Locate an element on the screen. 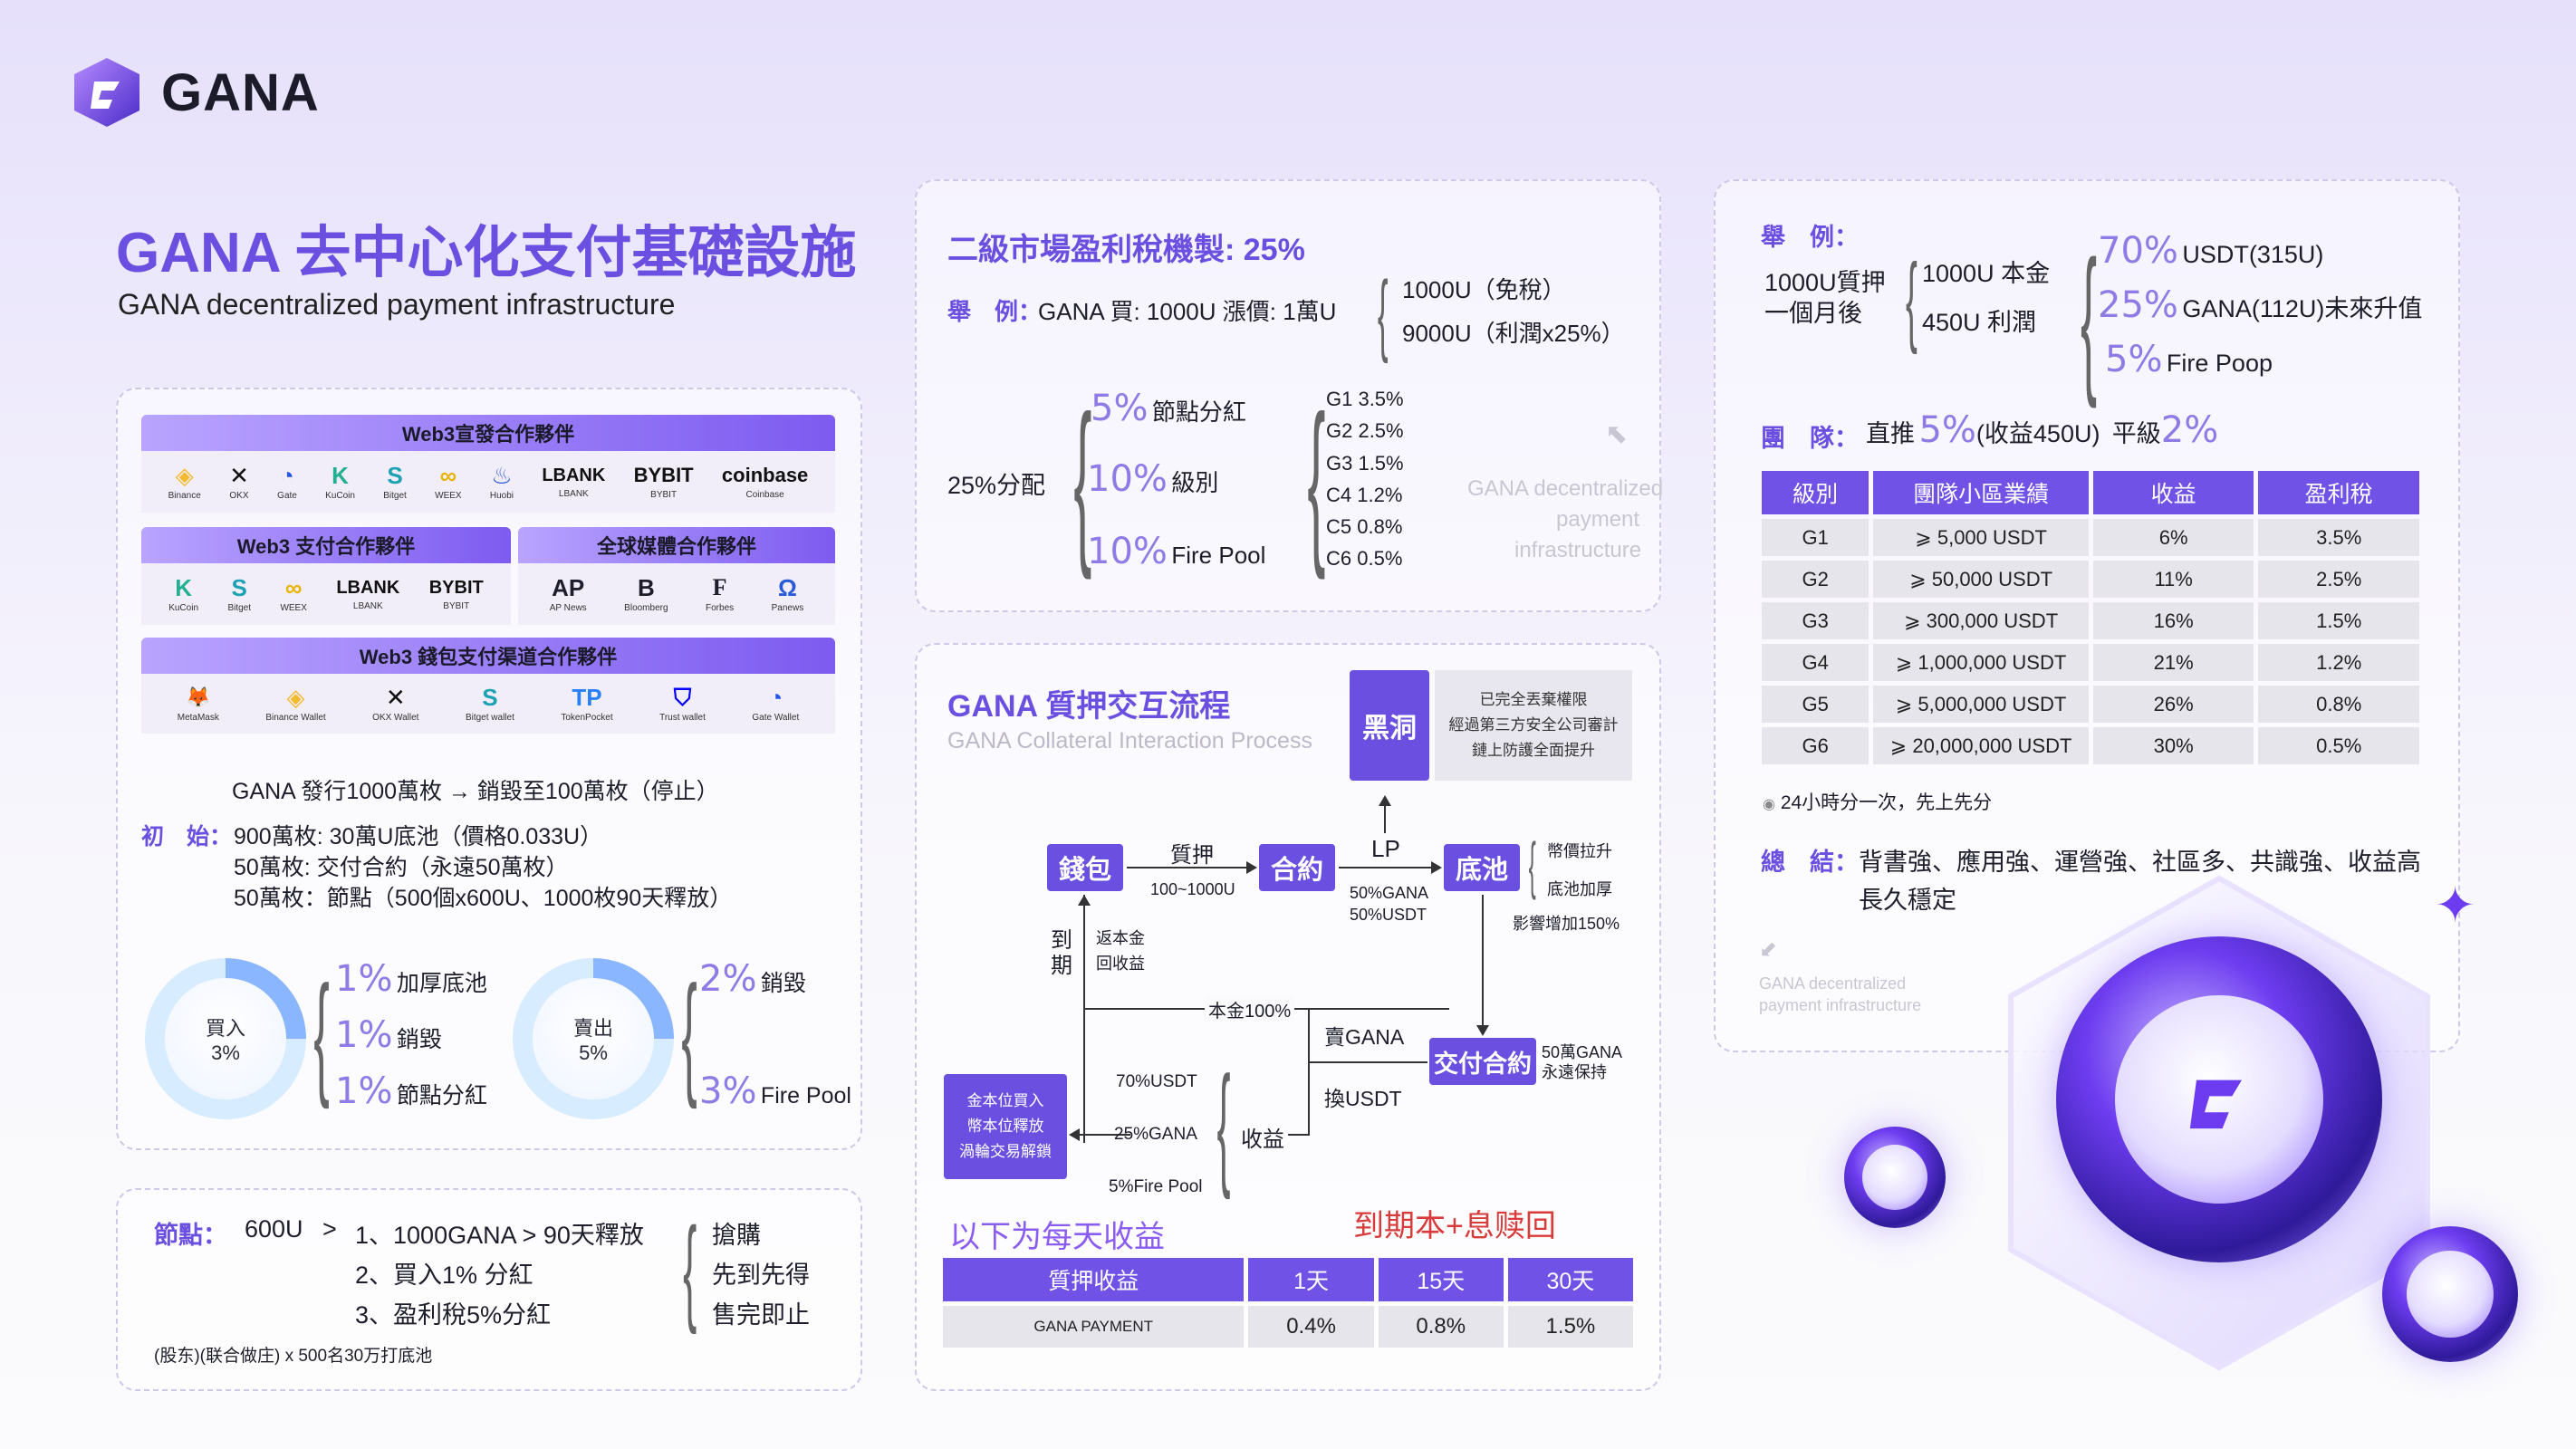 The height and width of the screenshot is (1449, 2576). panews-icon: Ω is located at coordinates (787, 587).